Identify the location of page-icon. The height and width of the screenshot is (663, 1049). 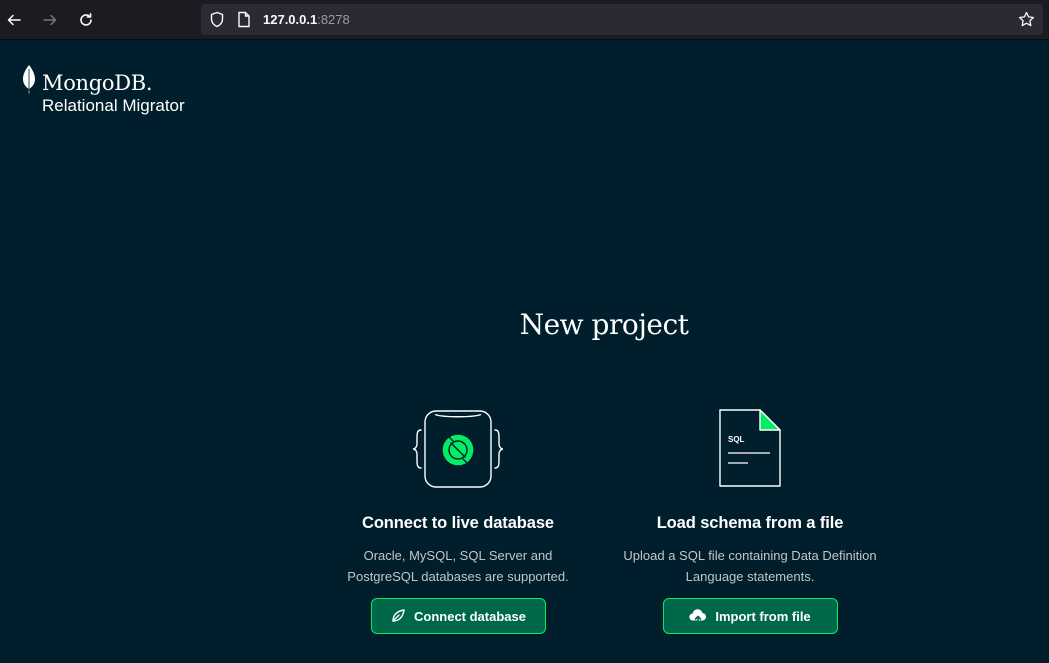
(244, 19).